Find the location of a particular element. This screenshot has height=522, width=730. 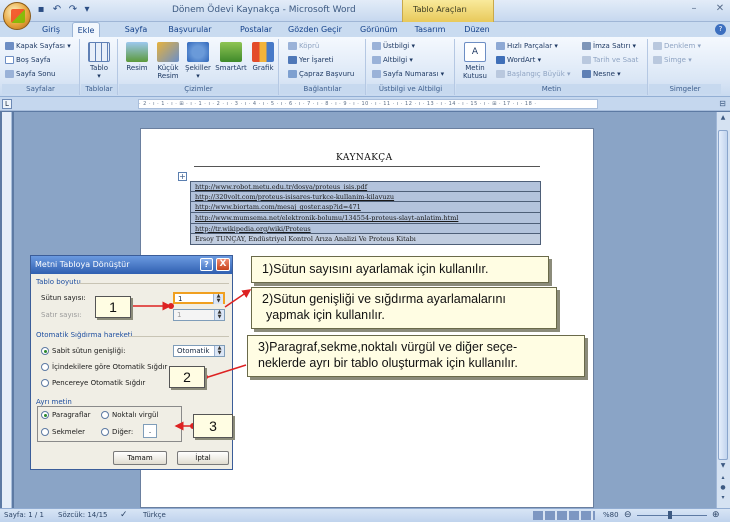

zoom-slider-thumb is located at coordinates (670, 515).